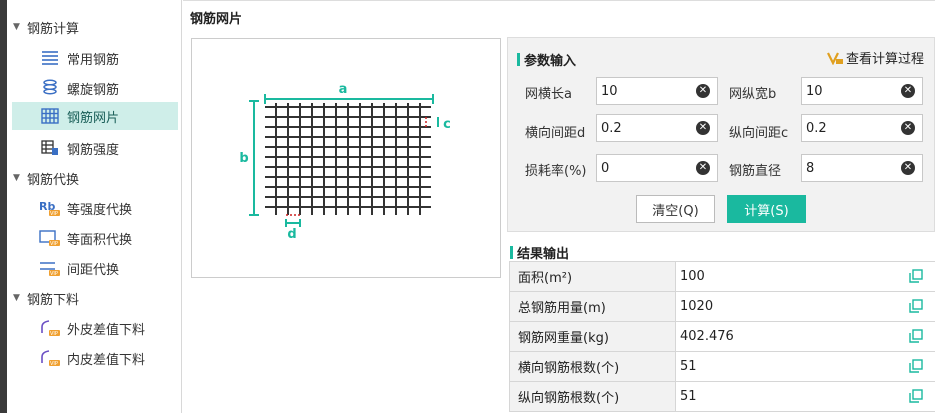  I want to click on input-section-header: 参数输入, so click(546, 59).